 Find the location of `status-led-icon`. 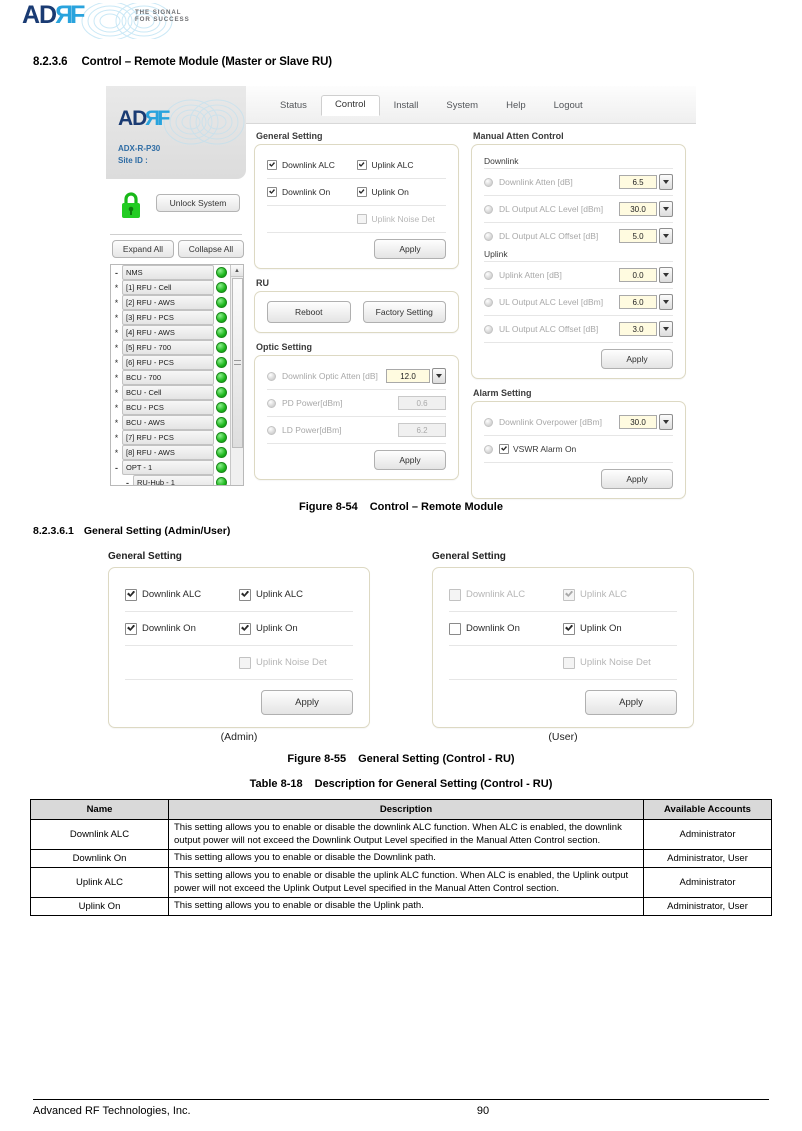

status-led-icon is located at coordinates (221, 347).